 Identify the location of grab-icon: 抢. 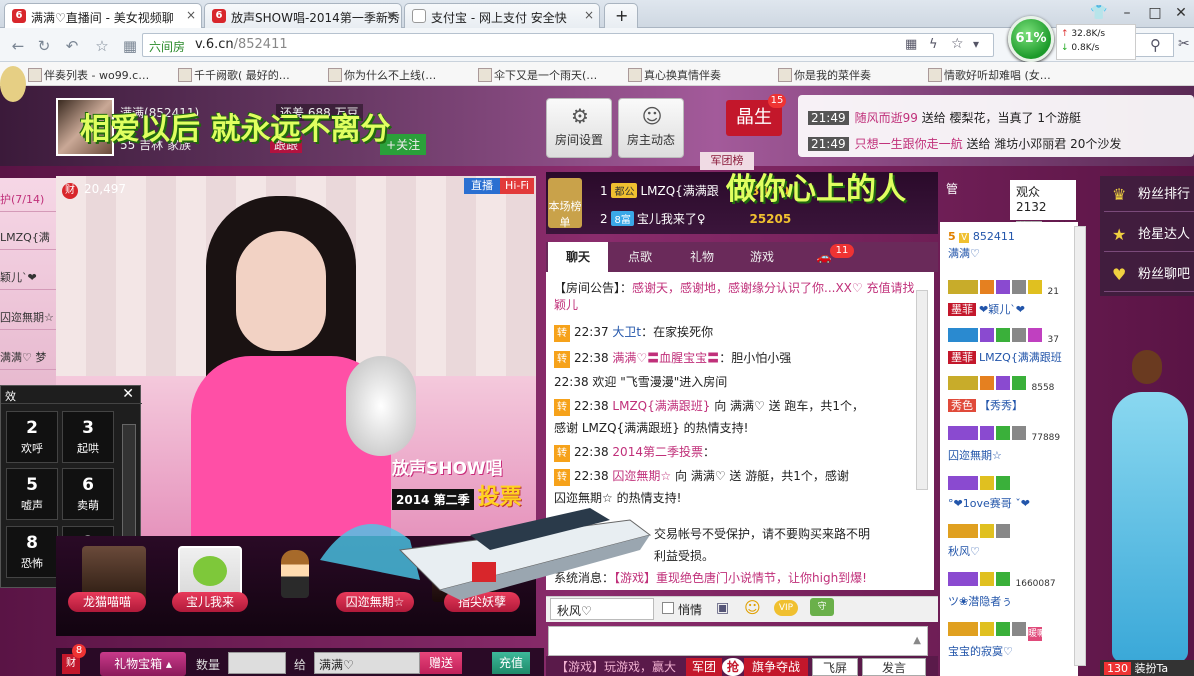
(733, 667).